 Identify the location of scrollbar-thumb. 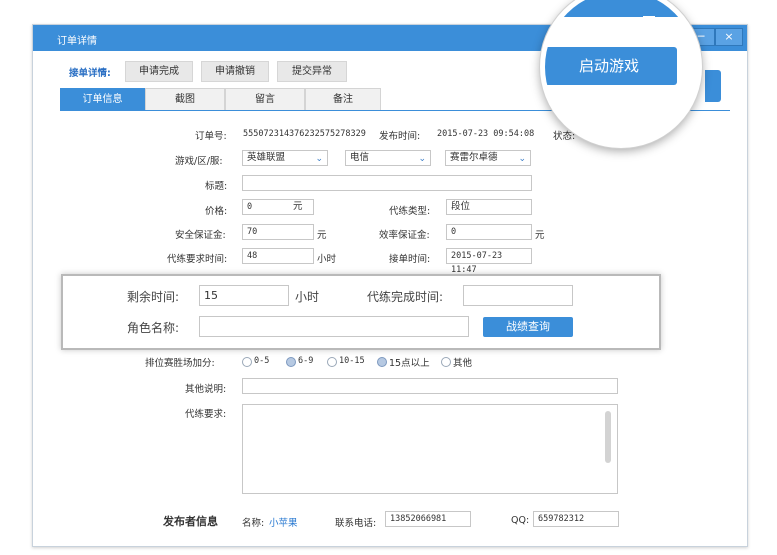
(608, 437).